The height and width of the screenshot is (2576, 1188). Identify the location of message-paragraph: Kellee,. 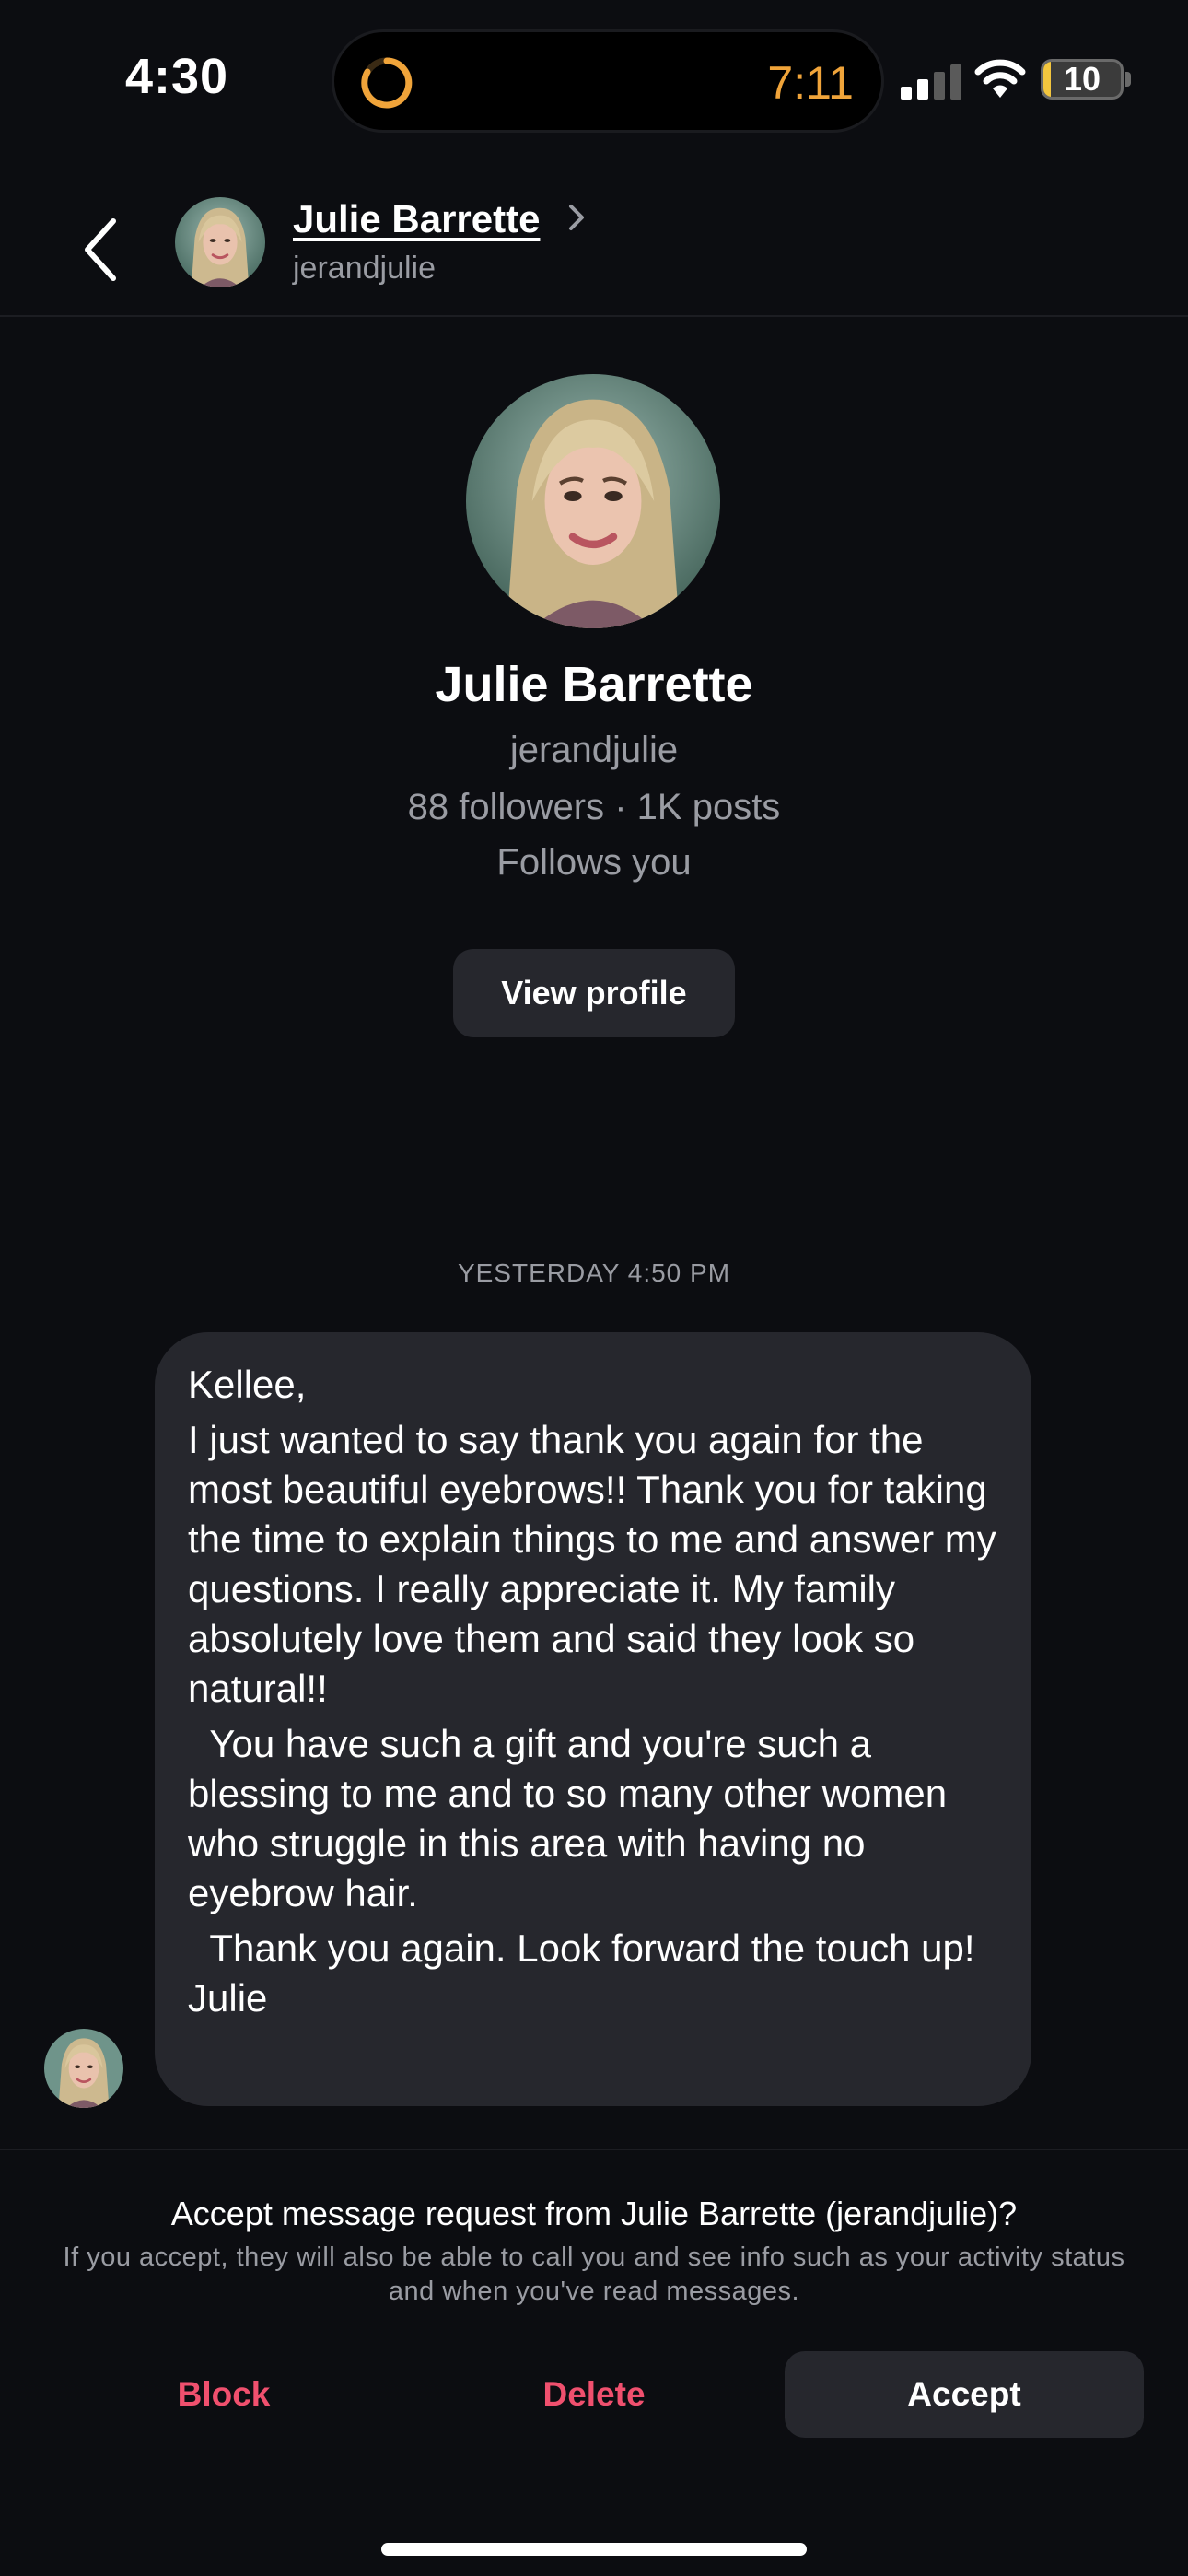
(247, 1384).